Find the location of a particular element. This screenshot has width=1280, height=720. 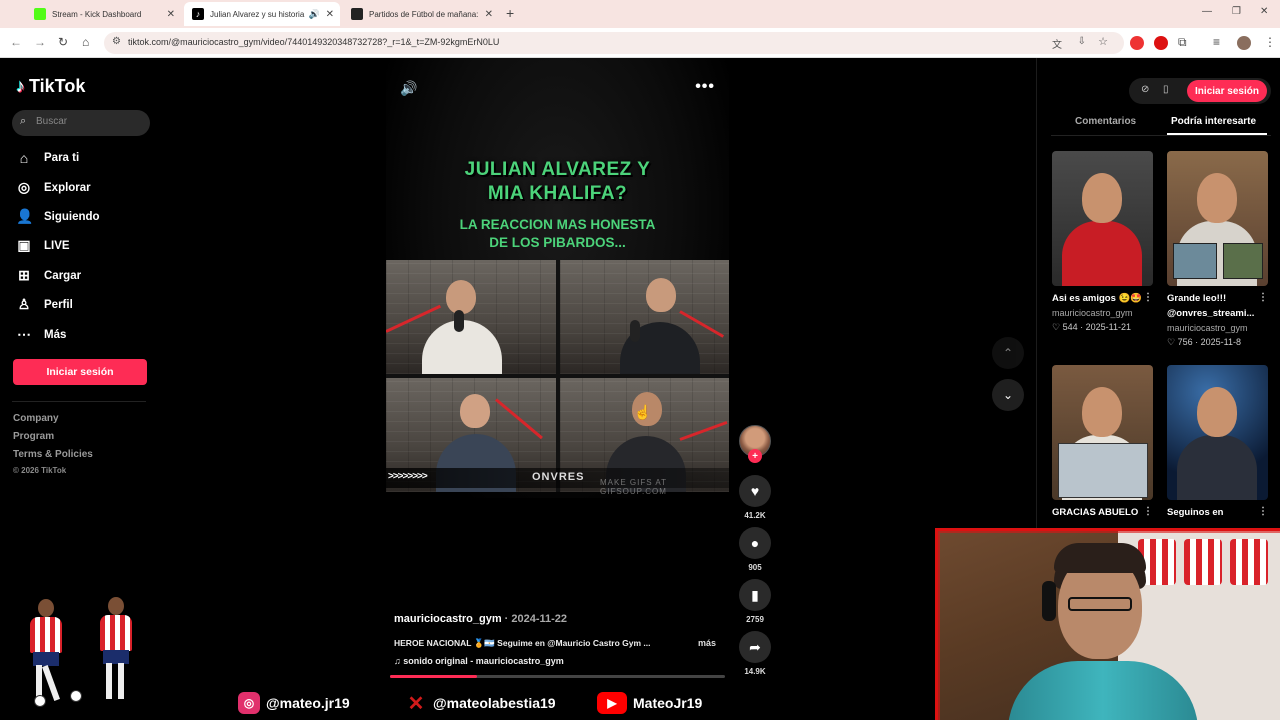

footer-link-program: Program is located at coordinates (33, 436).